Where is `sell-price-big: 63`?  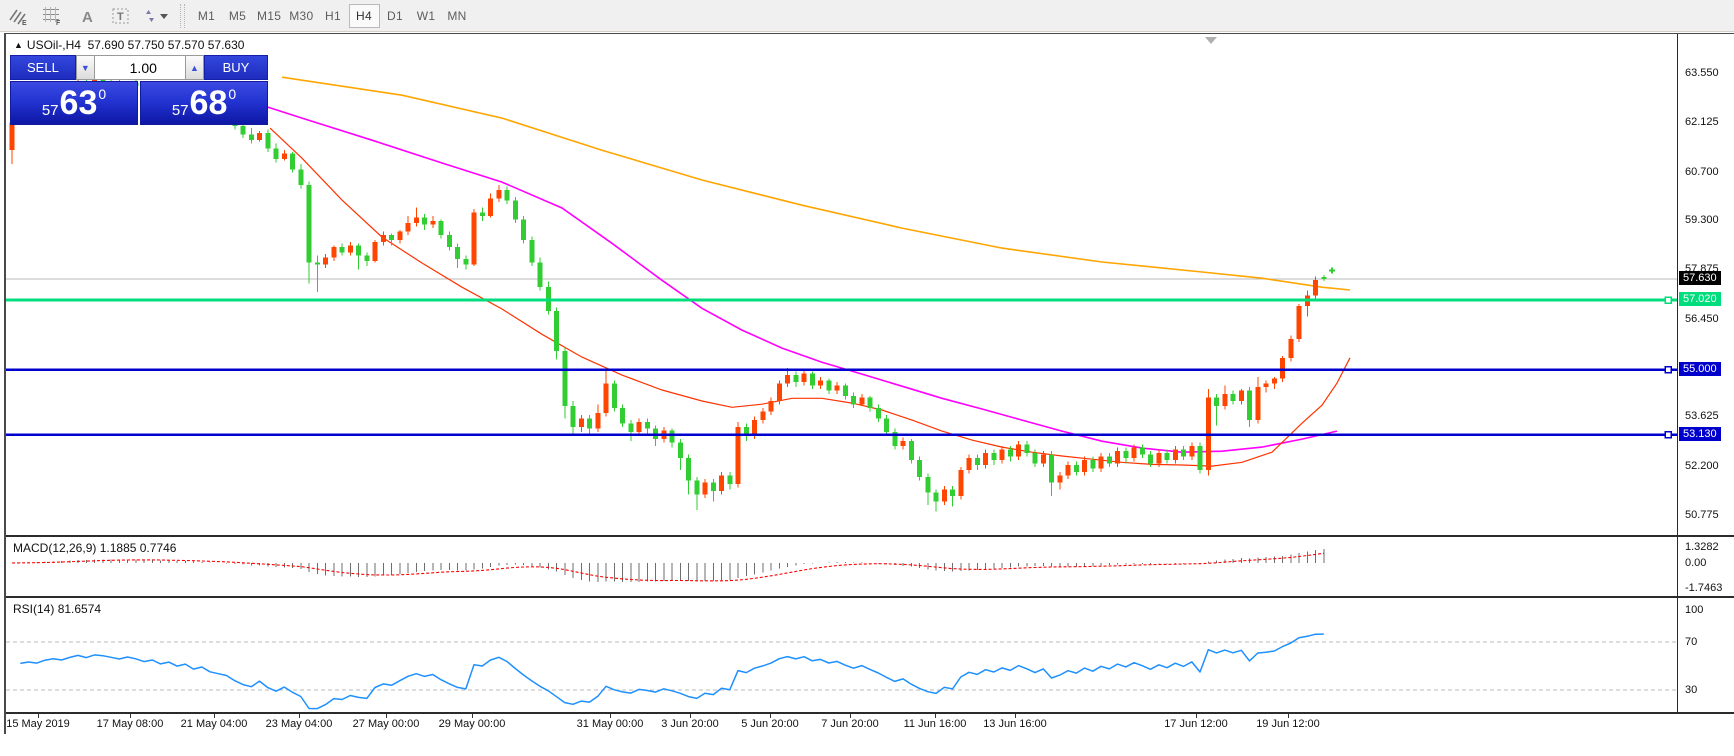
sell-price-big: 63 is located at coordinates (78, 103).